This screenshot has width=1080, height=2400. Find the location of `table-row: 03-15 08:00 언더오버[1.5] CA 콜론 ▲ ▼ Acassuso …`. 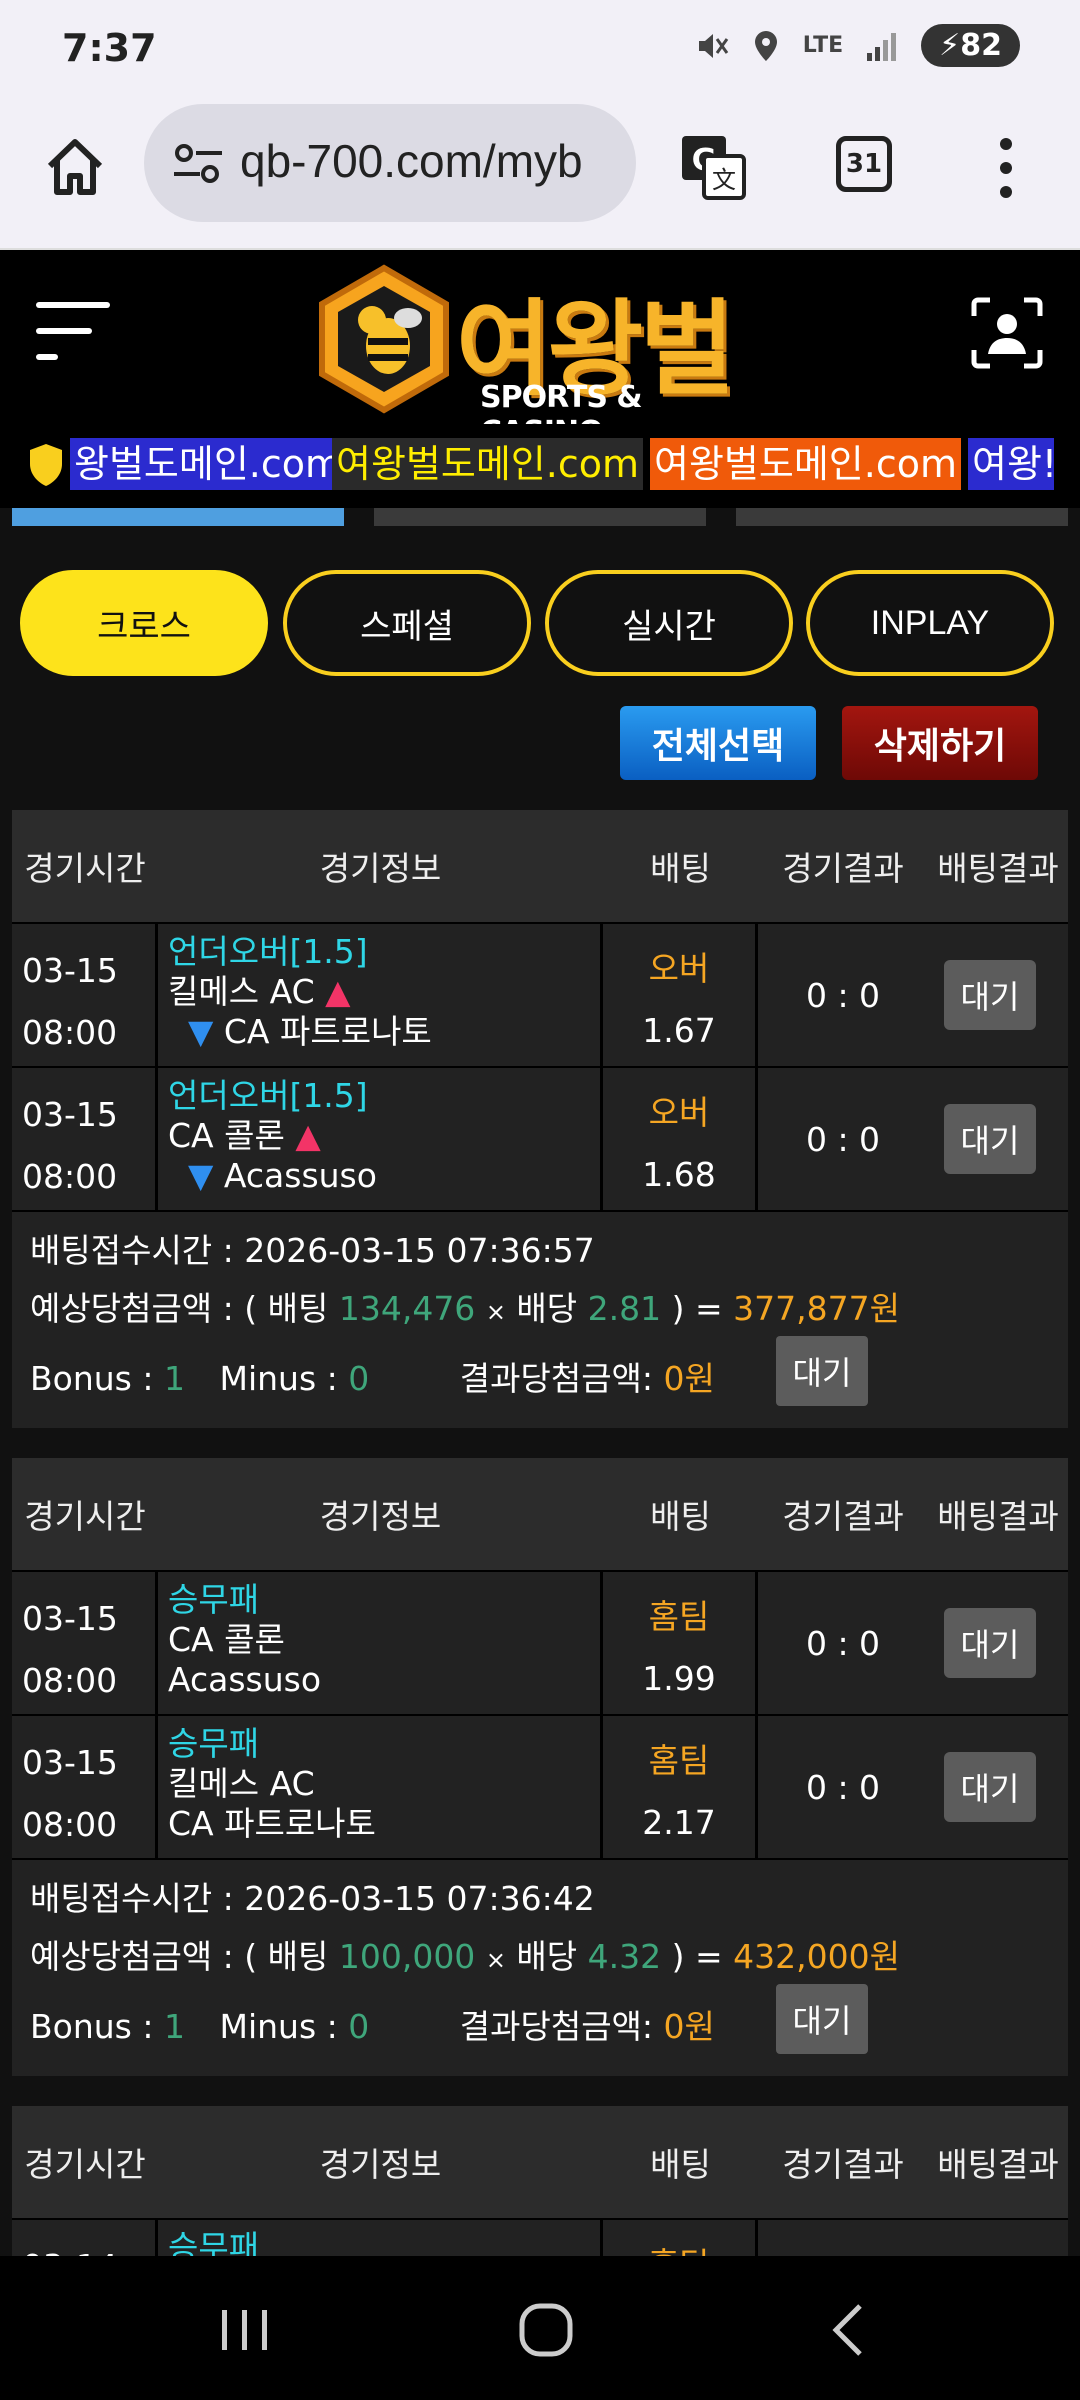

table-row: 03-15 08:00 언더오버[1.5] CA 콜론 ▲ ▼ Acassuso … is located at coordinates (540, 1138).